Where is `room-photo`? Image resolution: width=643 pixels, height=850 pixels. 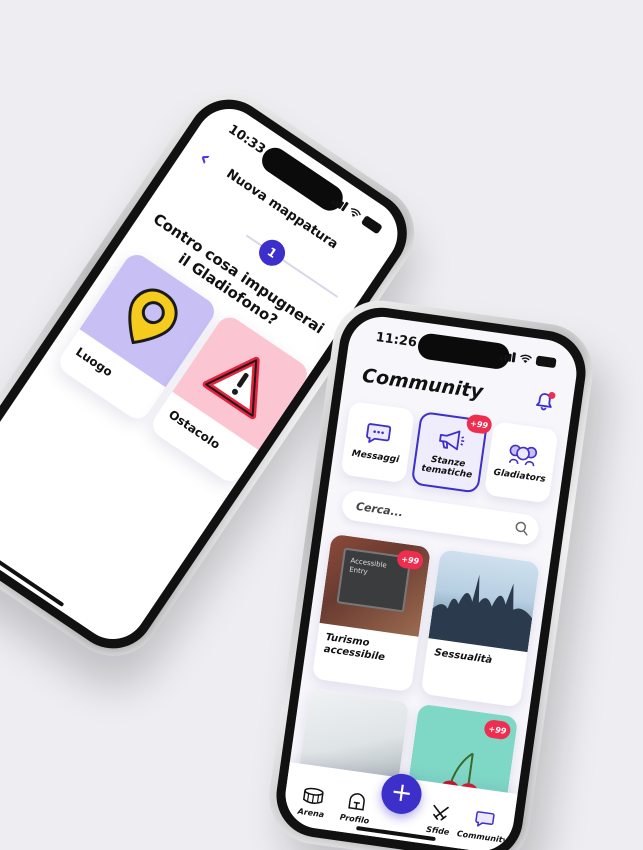
room-photo is located at coordinates (484, 601).